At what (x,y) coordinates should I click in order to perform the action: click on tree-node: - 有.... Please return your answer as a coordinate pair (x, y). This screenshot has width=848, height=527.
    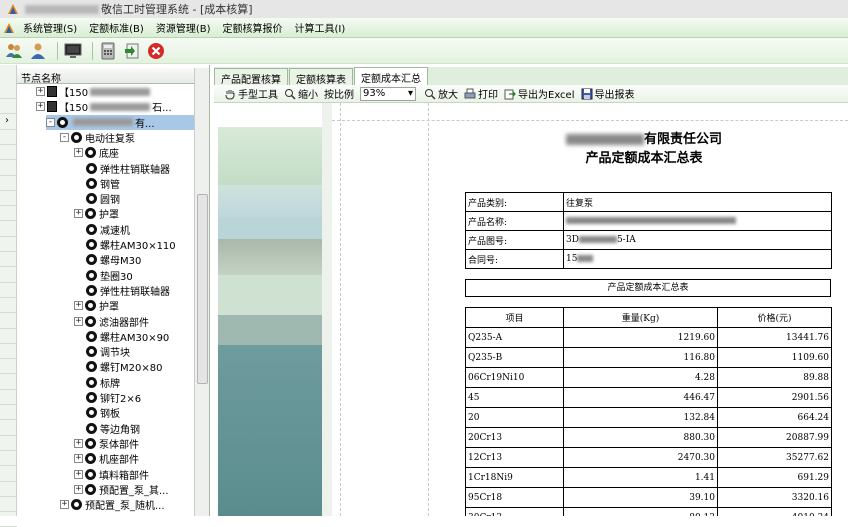
    Looking at the image, I should click on (120, 122).